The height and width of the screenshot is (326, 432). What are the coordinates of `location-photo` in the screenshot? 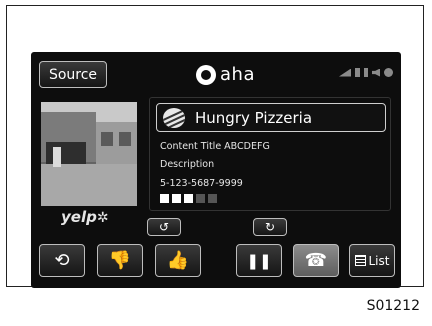 It's located at (89, 154).